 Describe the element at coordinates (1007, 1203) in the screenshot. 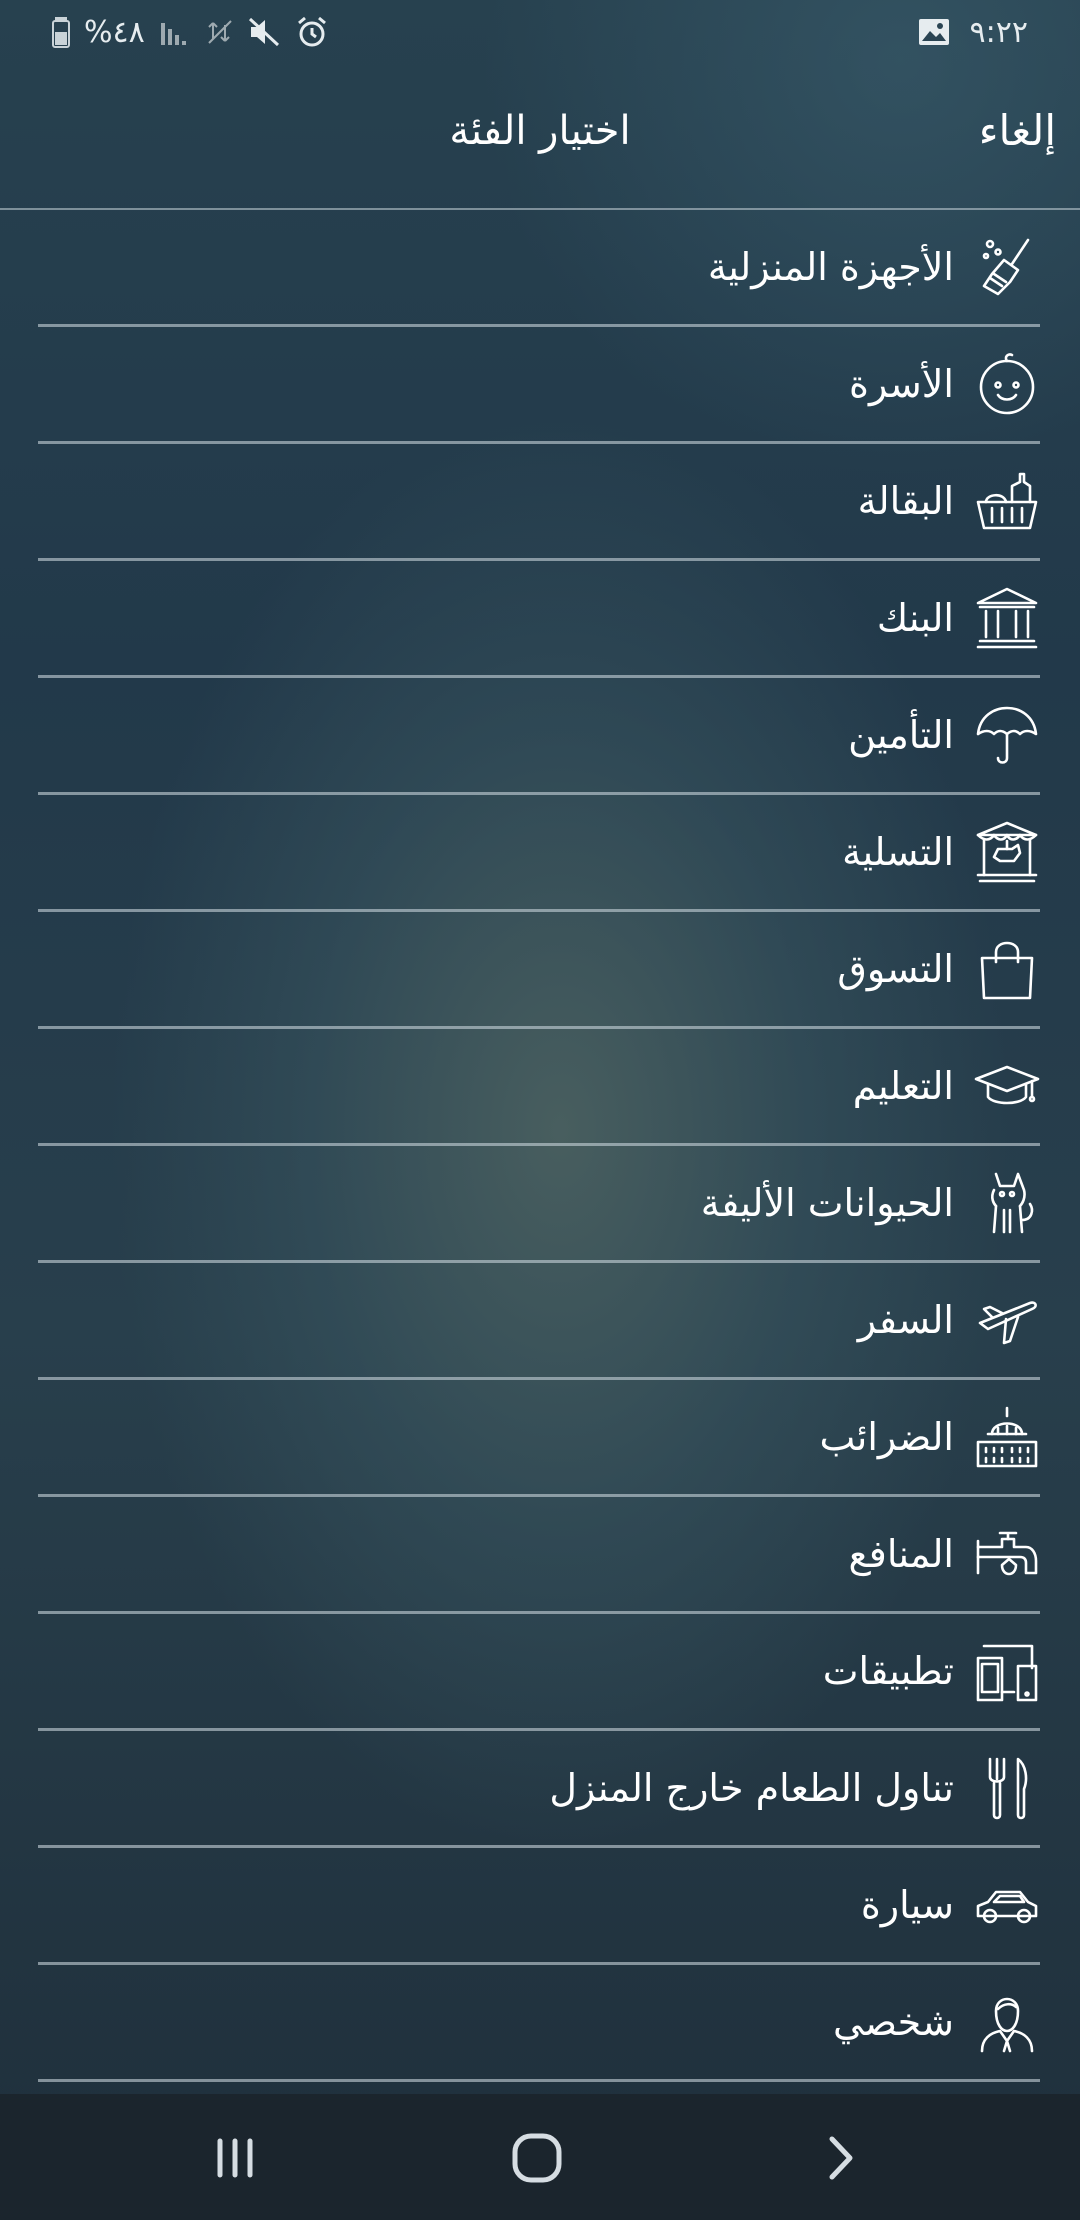

I see `cat-icon` at that location.